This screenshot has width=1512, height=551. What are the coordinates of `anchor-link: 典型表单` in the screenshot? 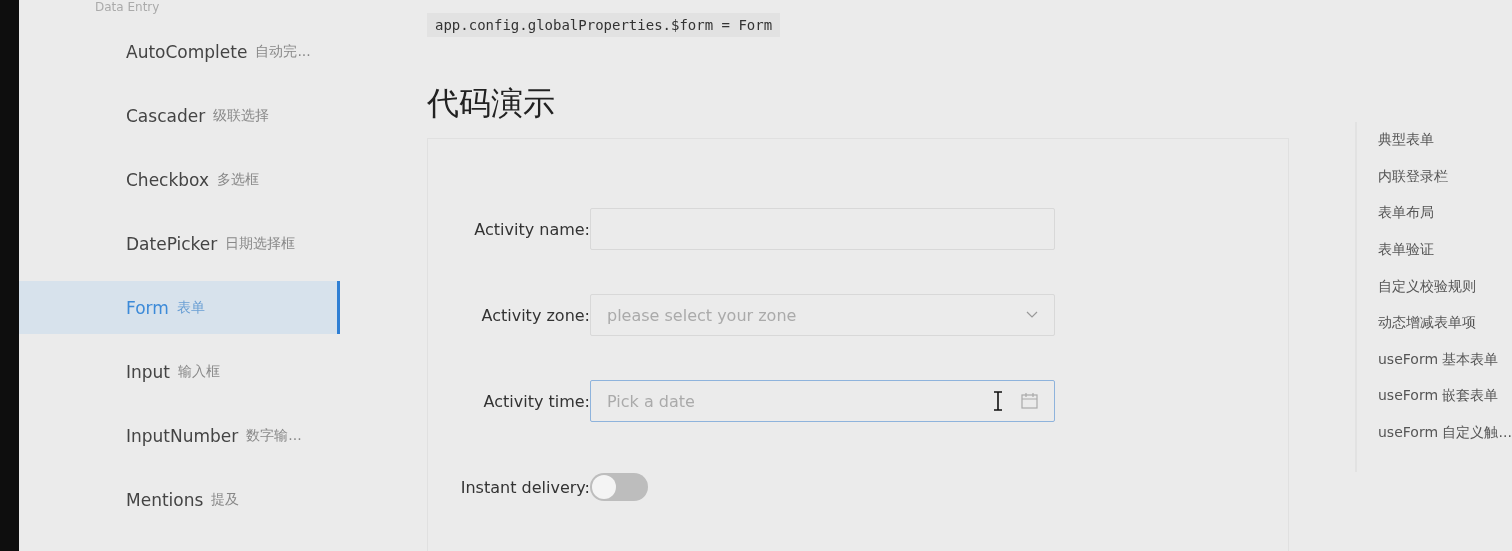 It's located at (1445, 140).